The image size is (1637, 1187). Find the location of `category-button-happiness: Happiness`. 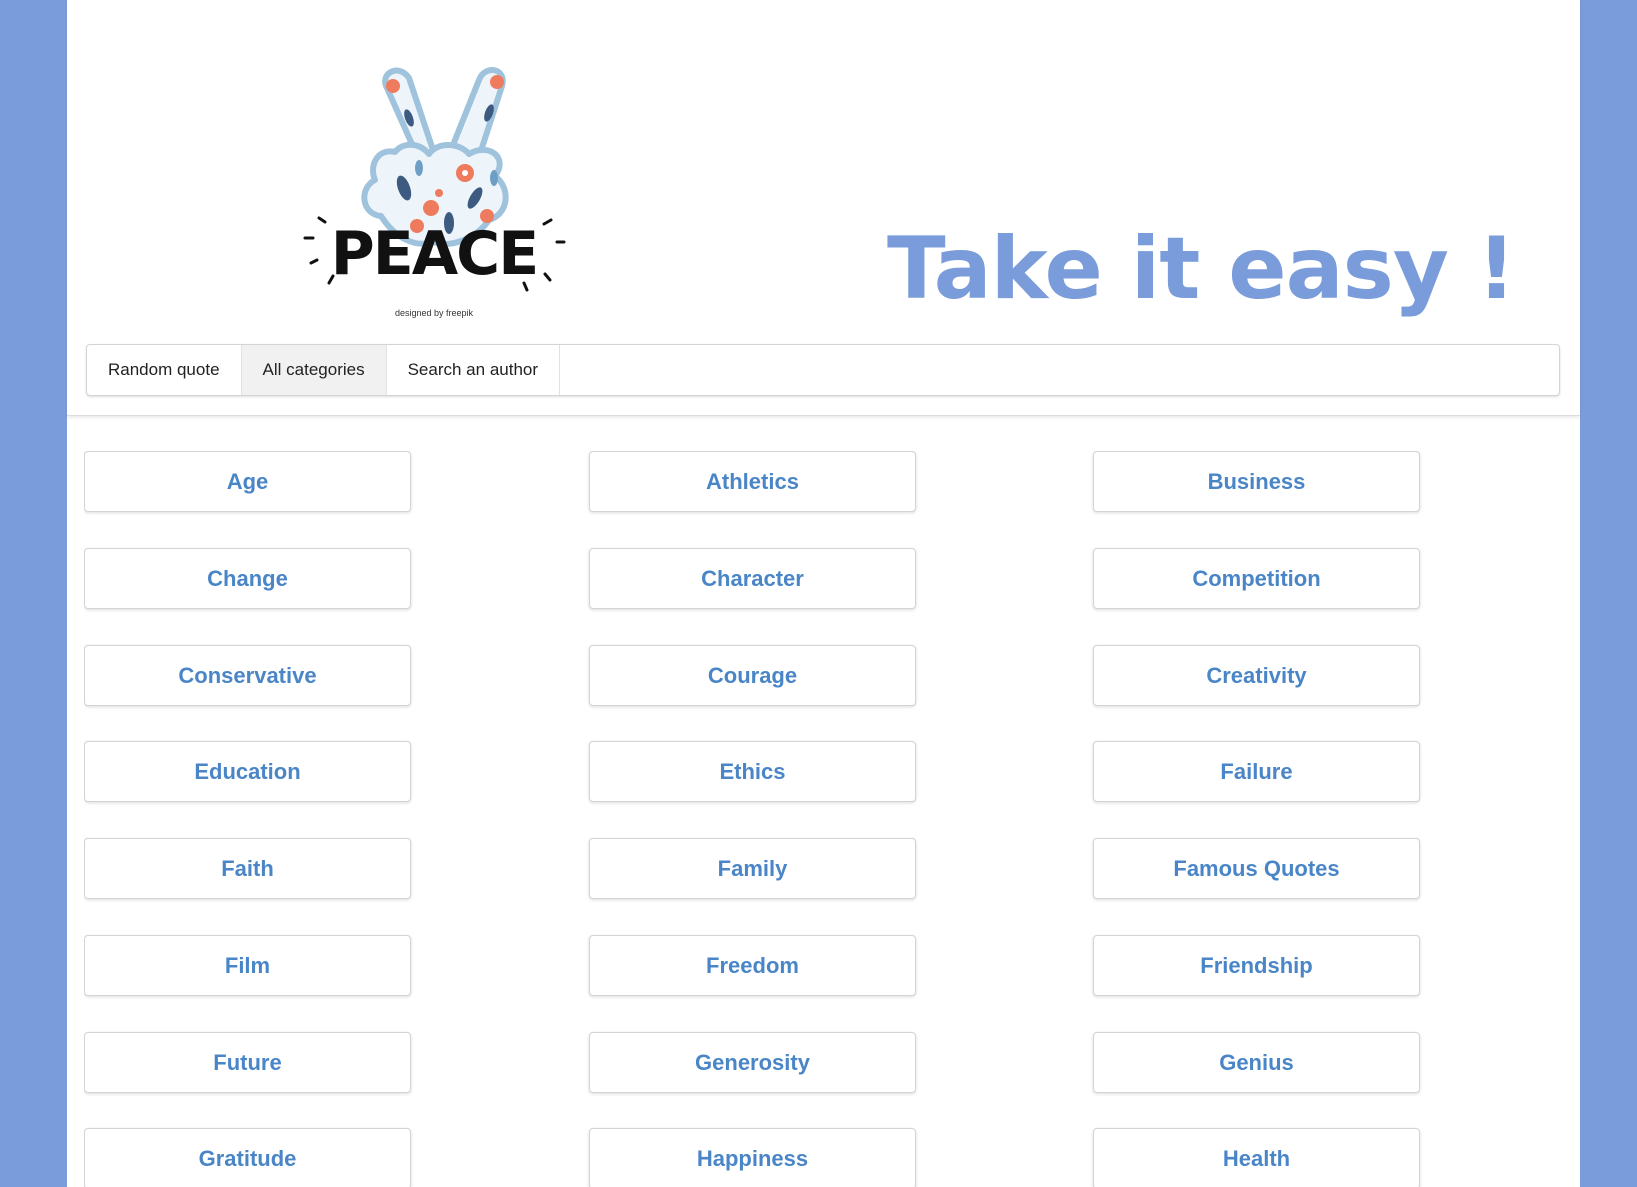

category-button-happiness: Happiness is located at coordinates (752, 1157).